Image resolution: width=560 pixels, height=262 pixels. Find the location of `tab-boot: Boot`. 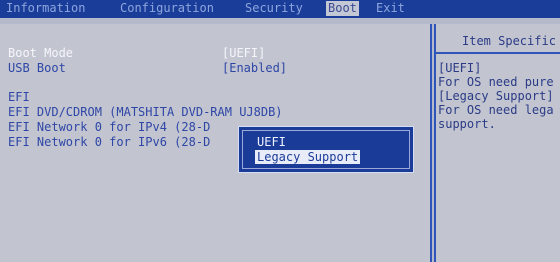

tab-boot: Boot is located at coordinates (342, 8).